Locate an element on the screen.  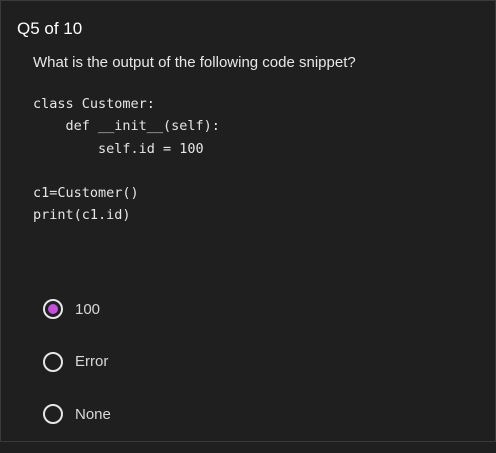
code-line: self.id = 100 is located at coordinates (118, 148).